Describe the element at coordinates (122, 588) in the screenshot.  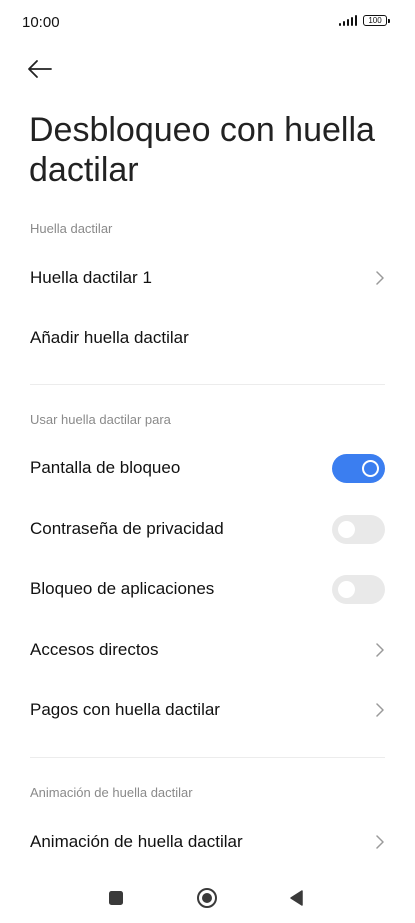
I see `app-lock-label: Bloqueo de aplicaciones` at that location.